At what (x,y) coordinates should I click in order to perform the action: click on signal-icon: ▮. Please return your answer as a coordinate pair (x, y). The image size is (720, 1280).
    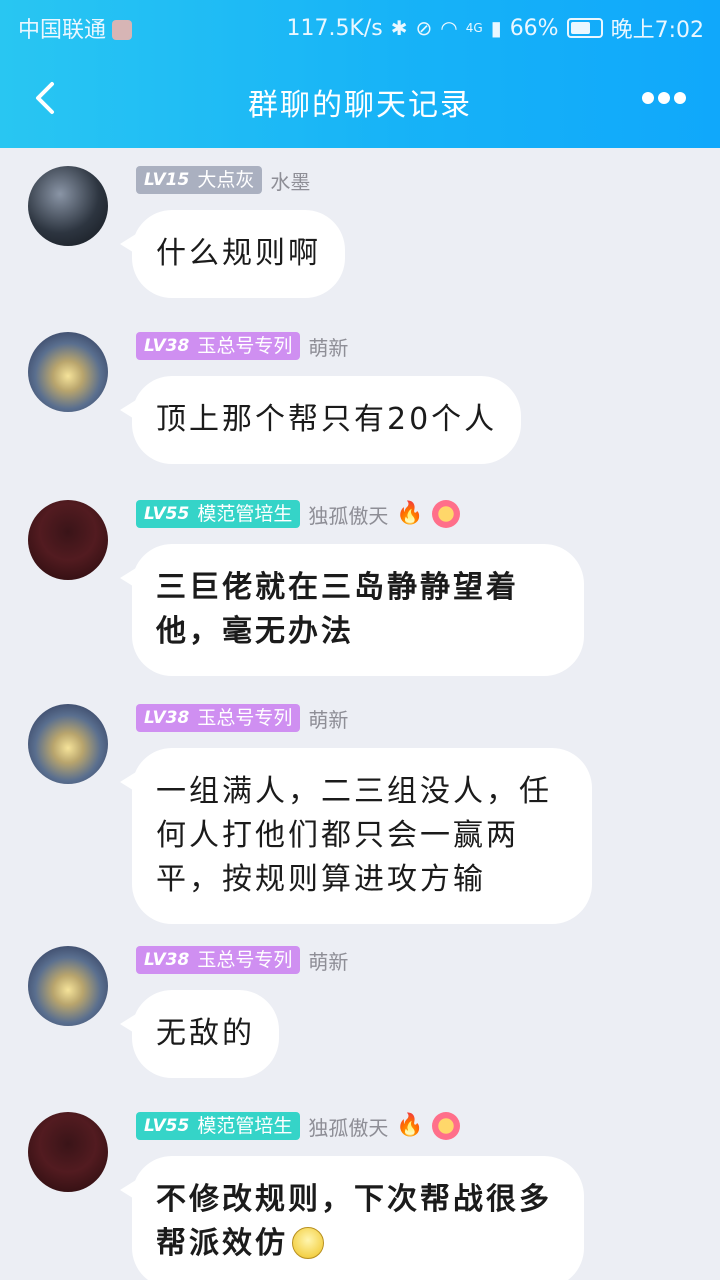
    Looking at the image, I should click on (496, 28).